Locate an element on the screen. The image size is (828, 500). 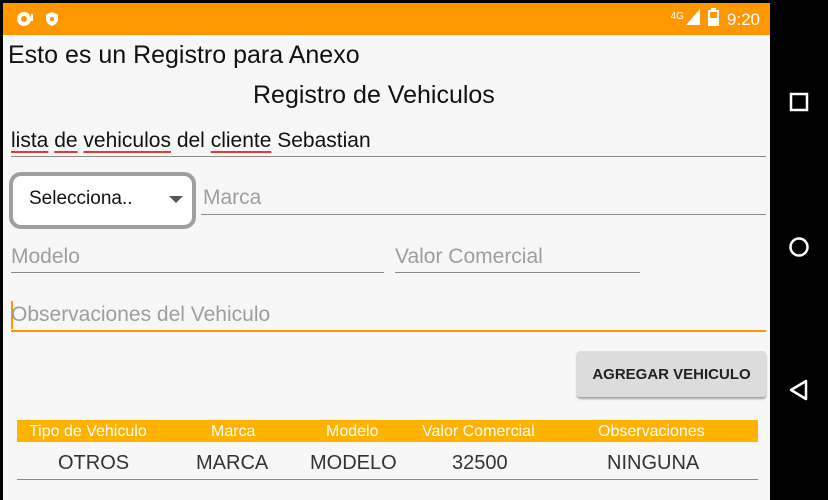
table-cell: MODELO is located at coordinates (353, 463).